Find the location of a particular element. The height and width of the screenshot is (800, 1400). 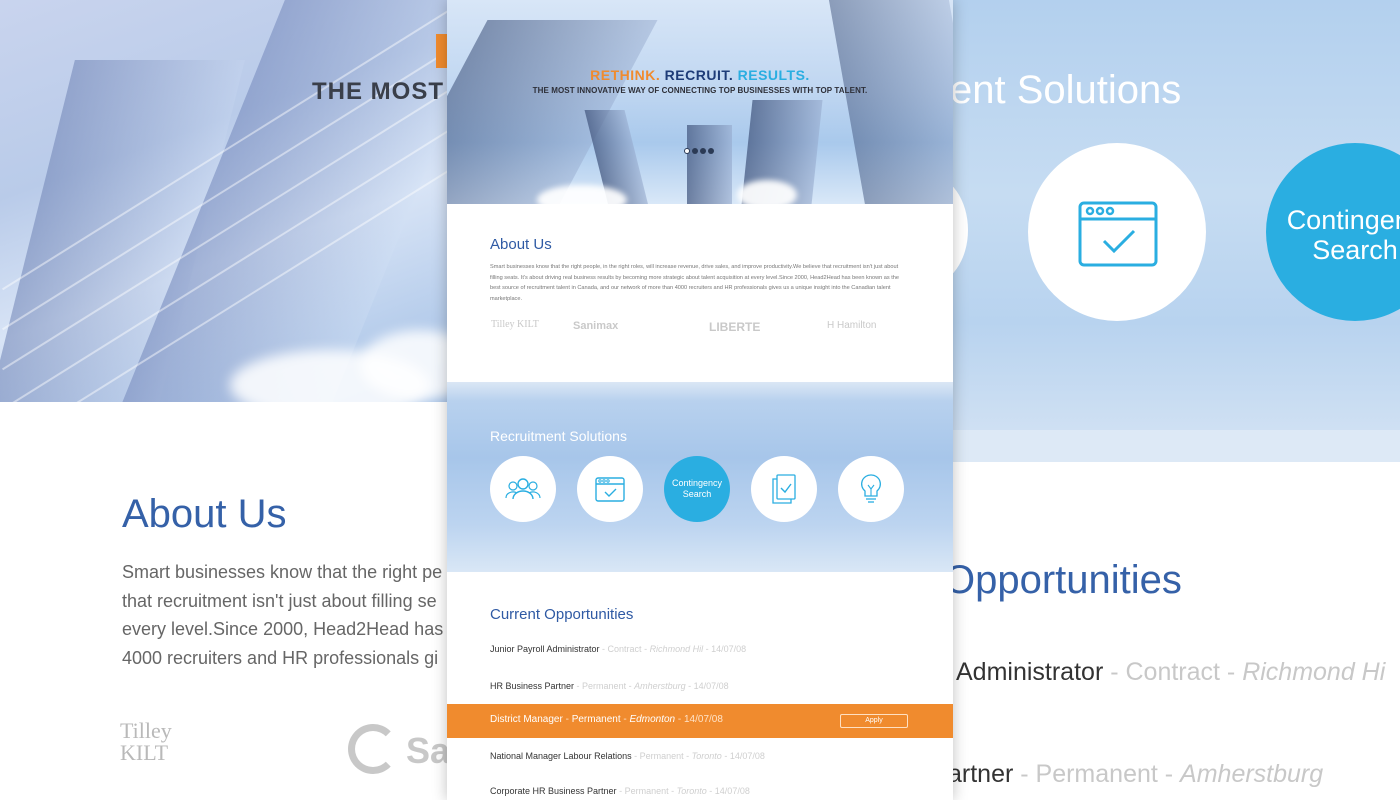

bg-job-row: Administrator - Contract - Richmond Hi is located at coordinates (1170, 672).